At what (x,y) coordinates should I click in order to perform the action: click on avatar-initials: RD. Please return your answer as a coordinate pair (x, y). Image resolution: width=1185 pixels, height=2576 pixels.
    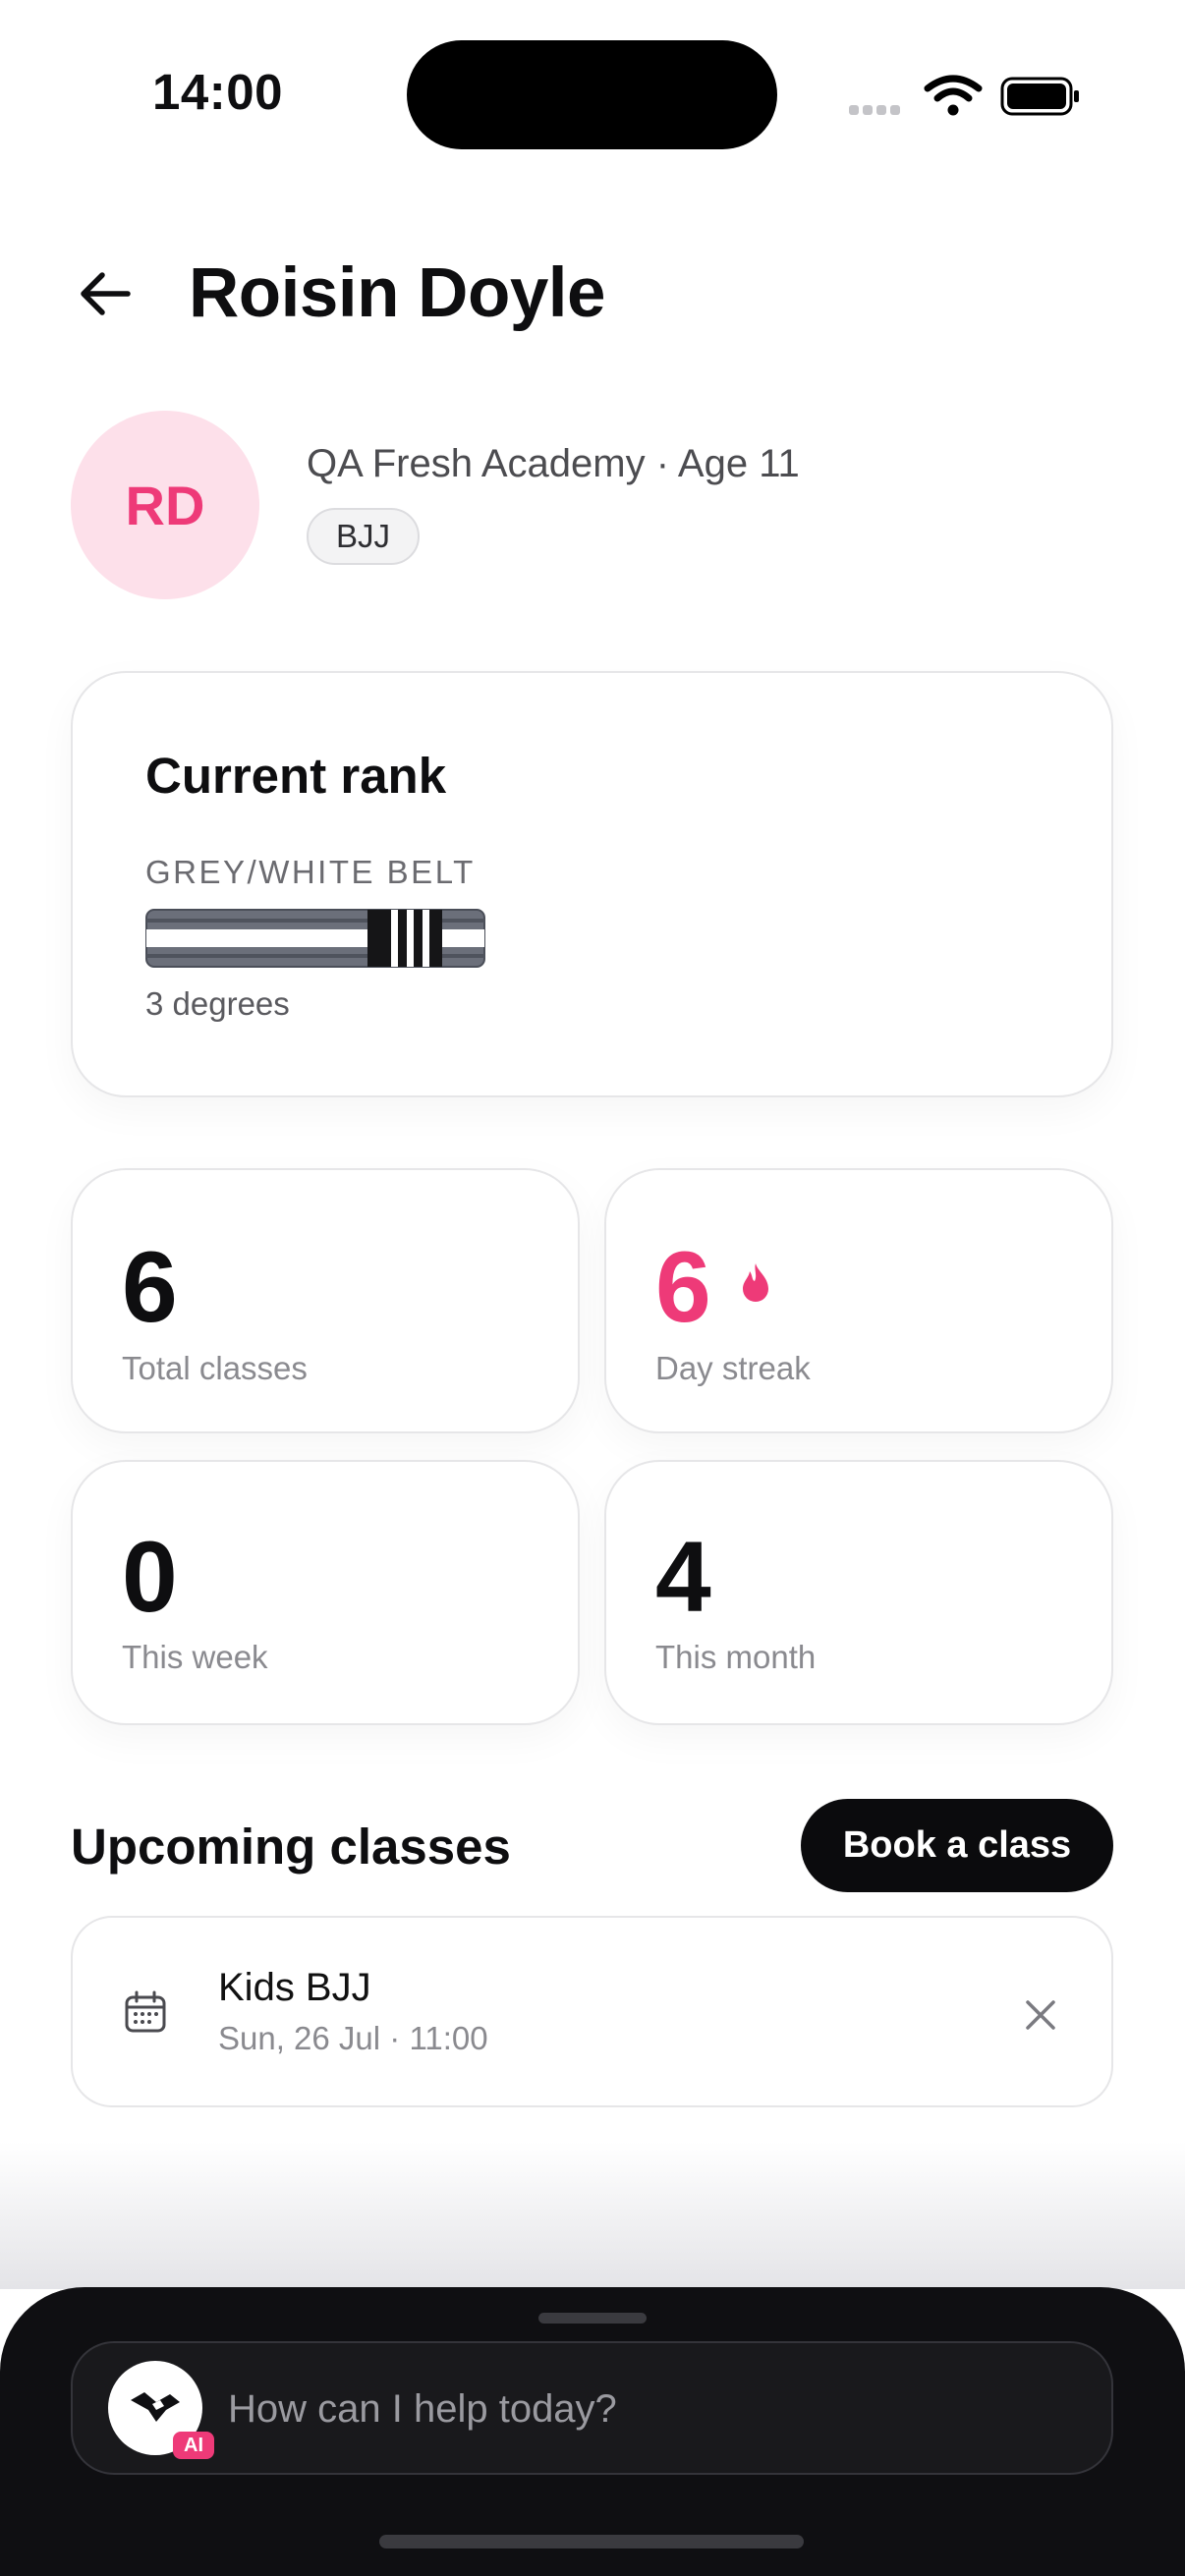
    Looking at the image, I should click on (165, 505).